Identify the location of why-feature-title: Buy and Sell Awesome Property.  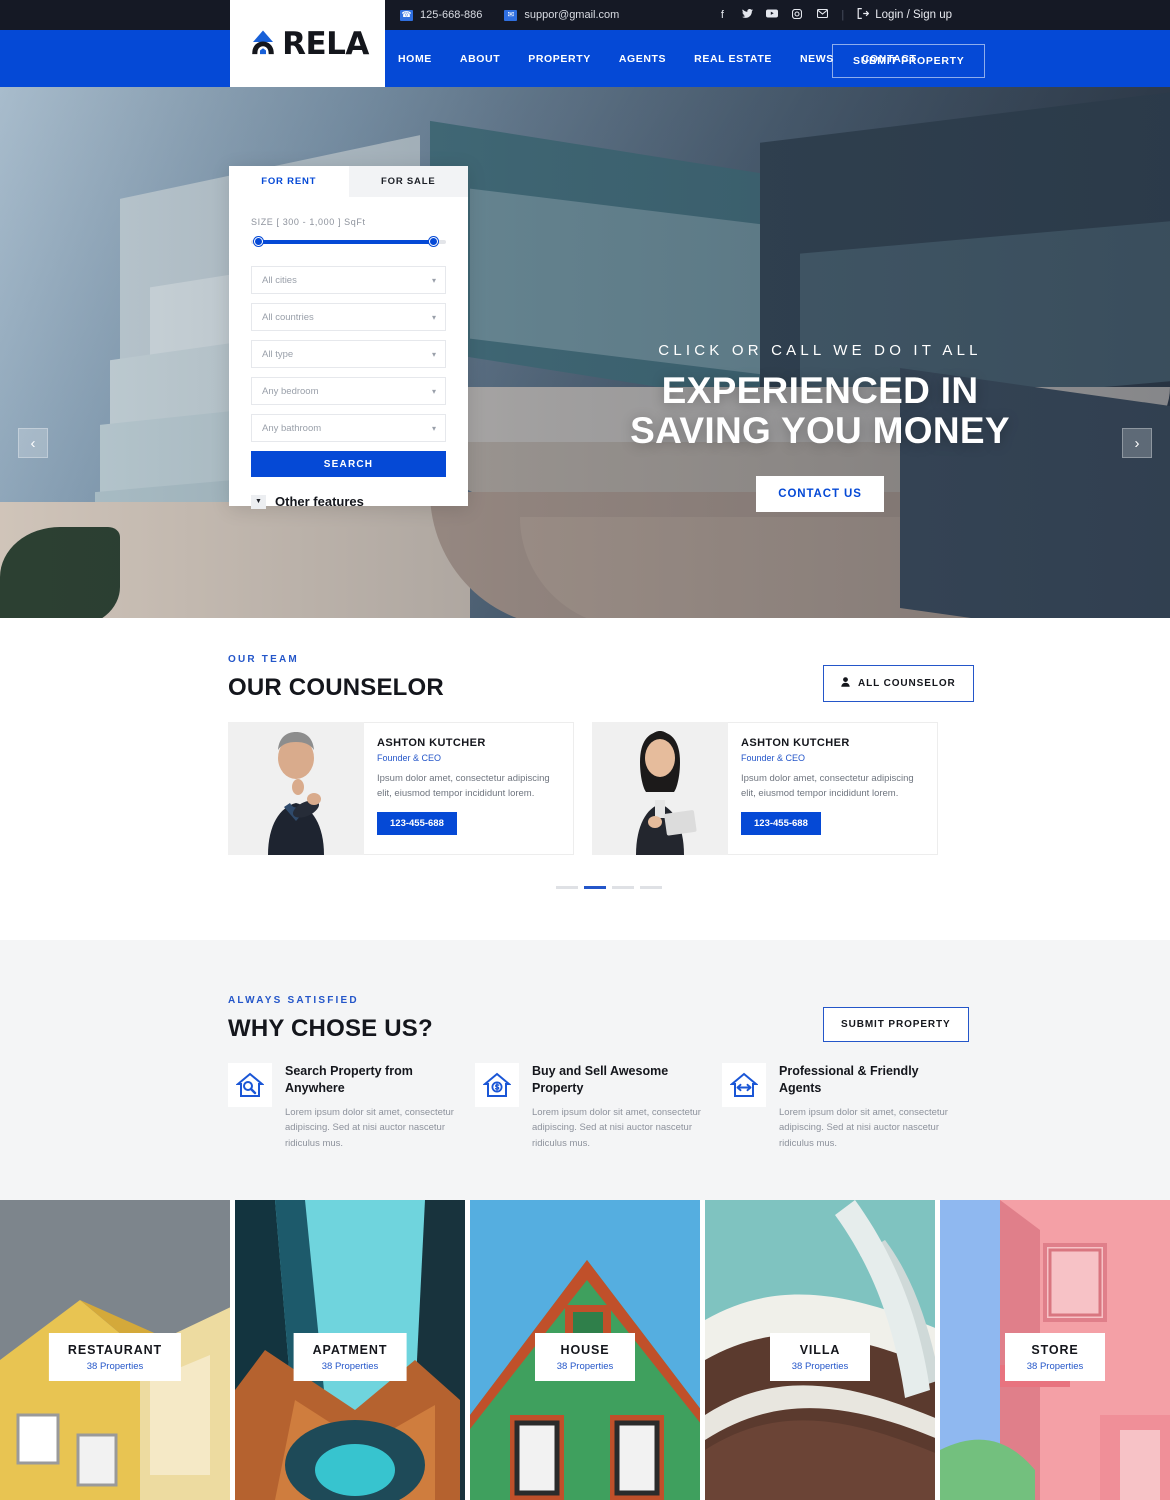
(600, 1079).